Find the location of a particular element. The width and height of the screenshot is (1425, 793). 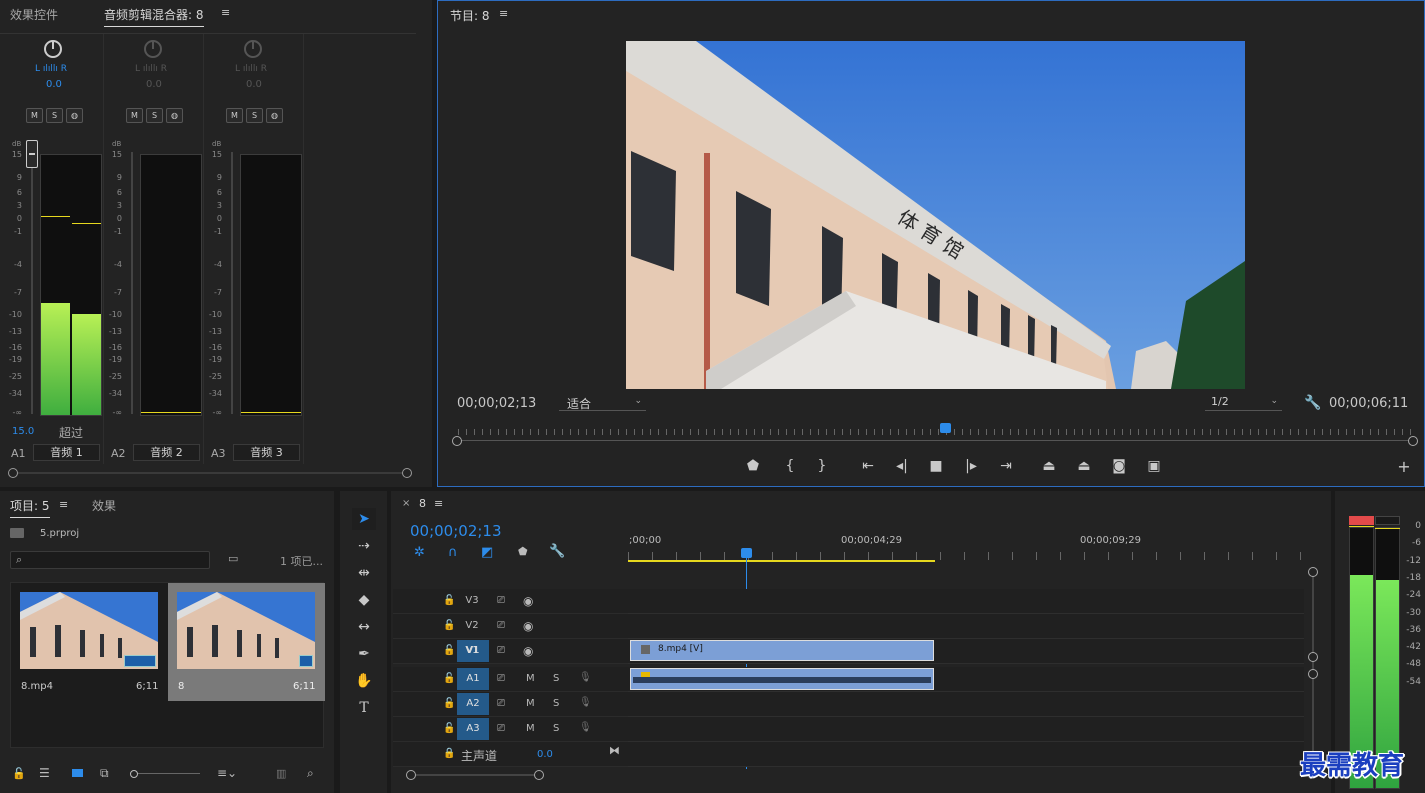

go-to-out-button: ⇥ is located at coordinates (1006, 466).